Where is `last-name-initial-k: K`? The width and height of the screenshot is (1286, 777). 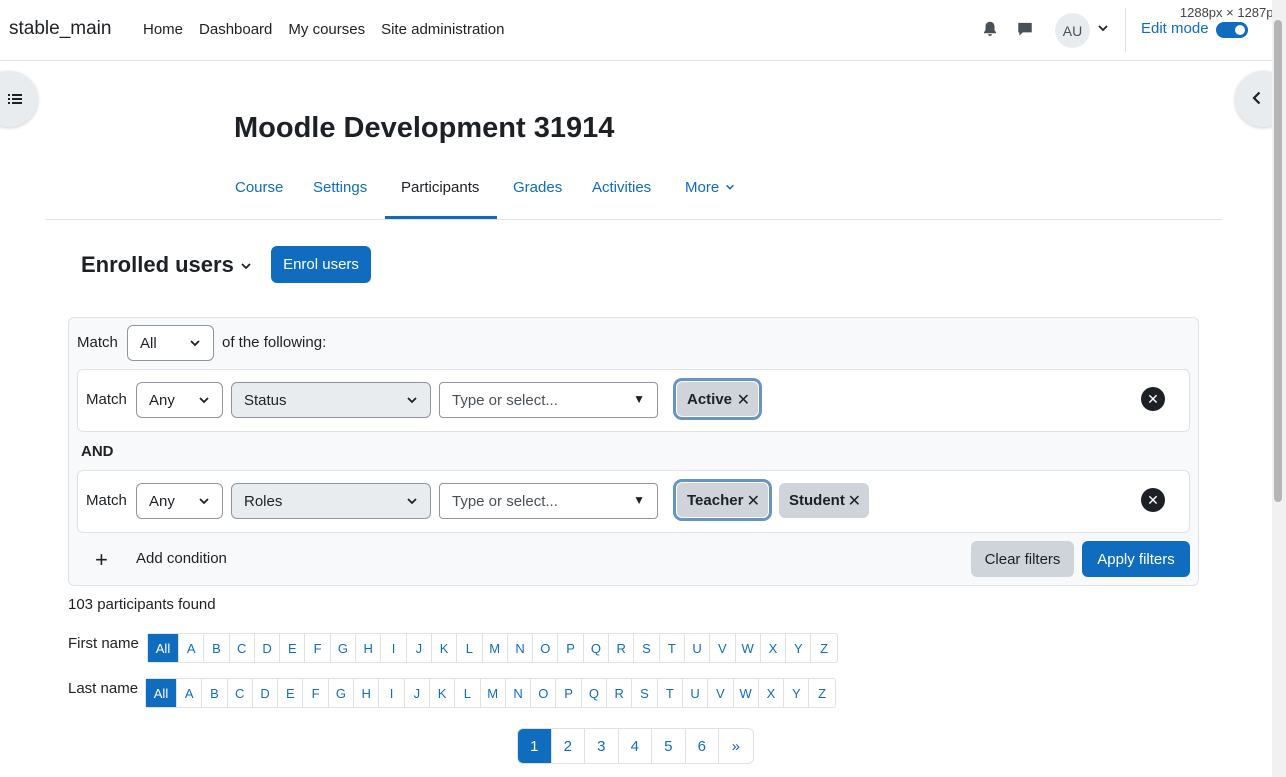 last-name-initial-k: K is located at coordinates (443, 693).